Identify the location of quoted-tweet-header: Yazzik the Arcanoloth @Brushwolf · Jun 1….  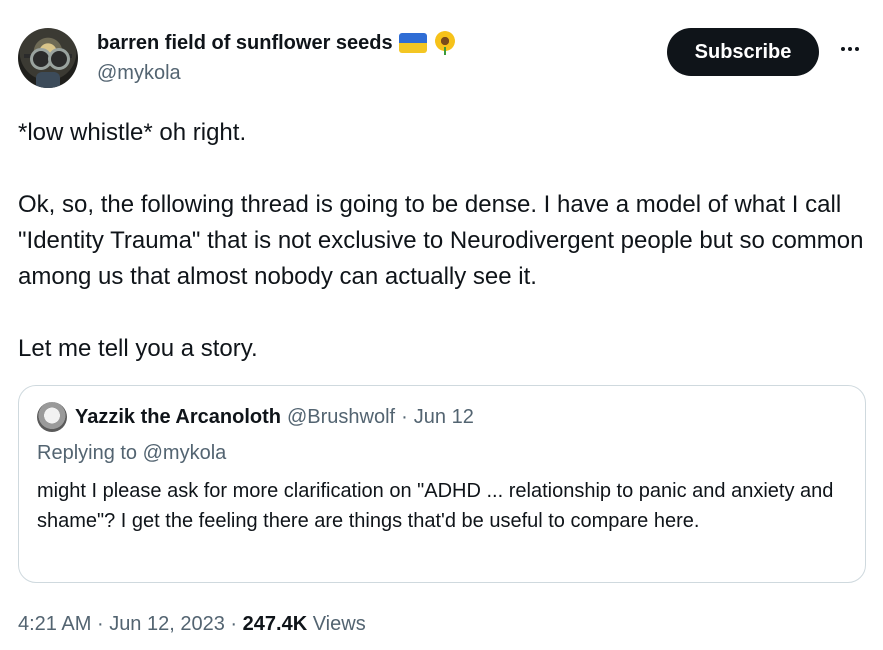
(255, 417).